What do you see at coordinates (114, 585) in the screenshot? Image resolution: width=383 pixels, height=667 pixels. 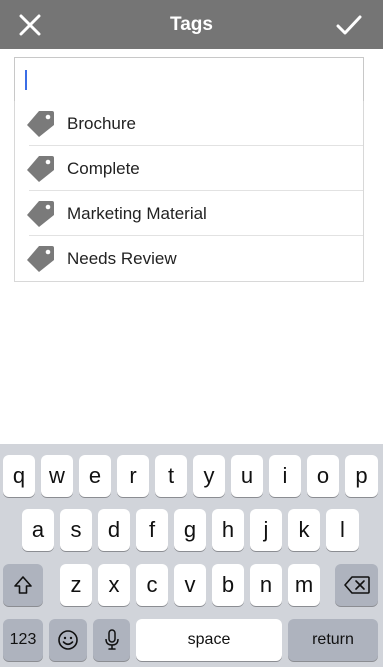 I see `key-x: x` at bounding box center [114, 585].